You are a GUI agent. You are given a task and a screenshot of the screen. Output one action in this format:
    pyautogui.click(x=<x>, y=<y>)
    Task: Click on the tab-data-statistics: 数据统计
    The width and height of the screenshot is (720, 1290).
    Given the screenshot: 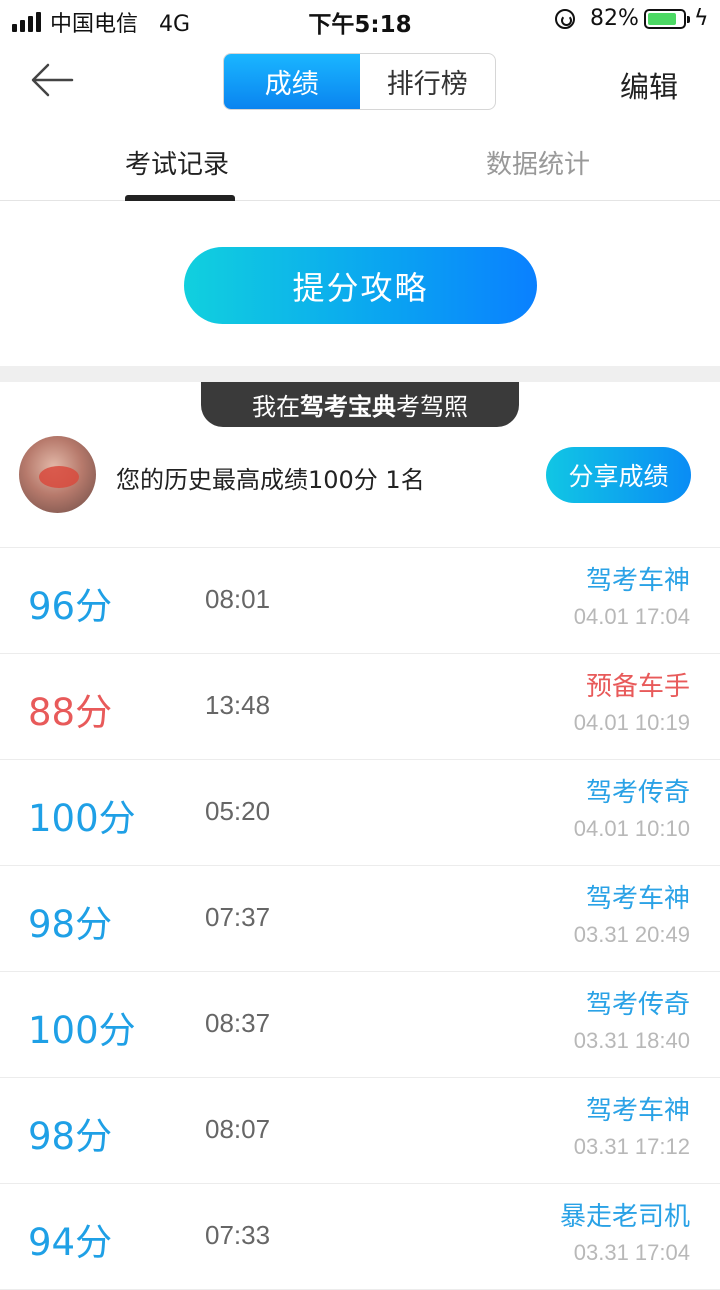 What is the action you would take?
    pyautogui.click(x=538, y=162)
    